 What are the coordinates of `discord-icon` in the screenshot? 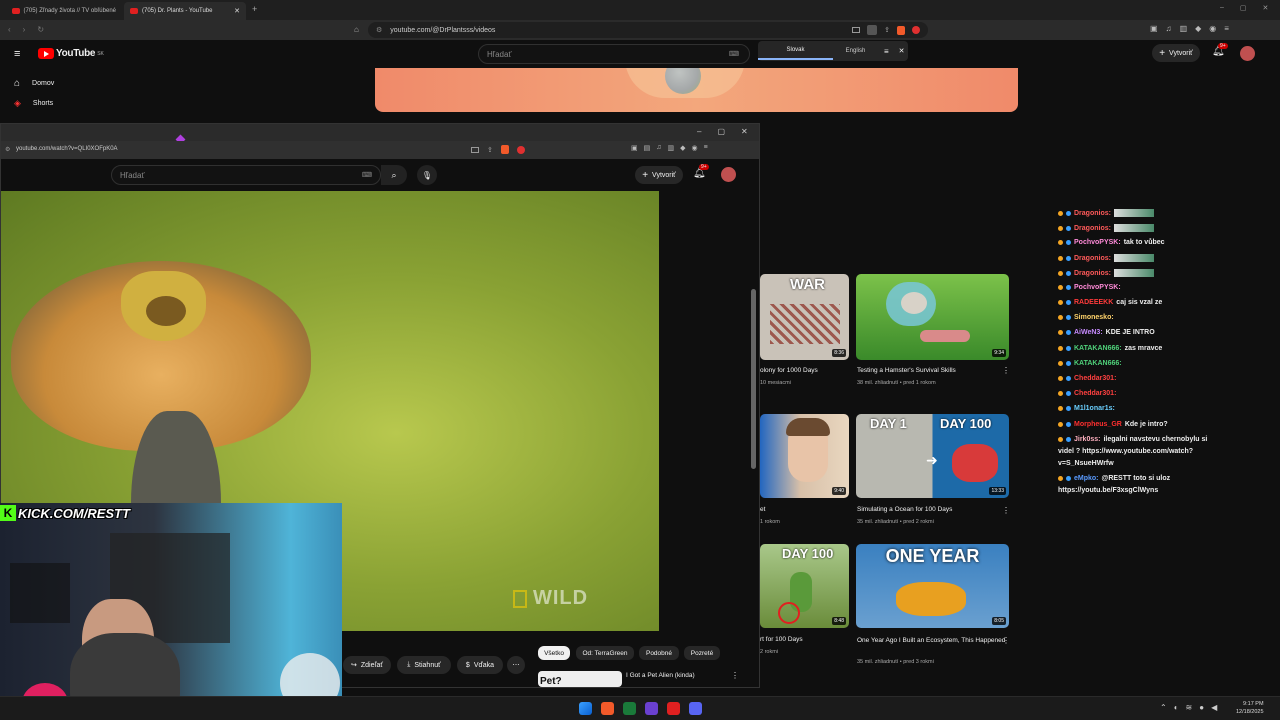 It's located at (695, 708).